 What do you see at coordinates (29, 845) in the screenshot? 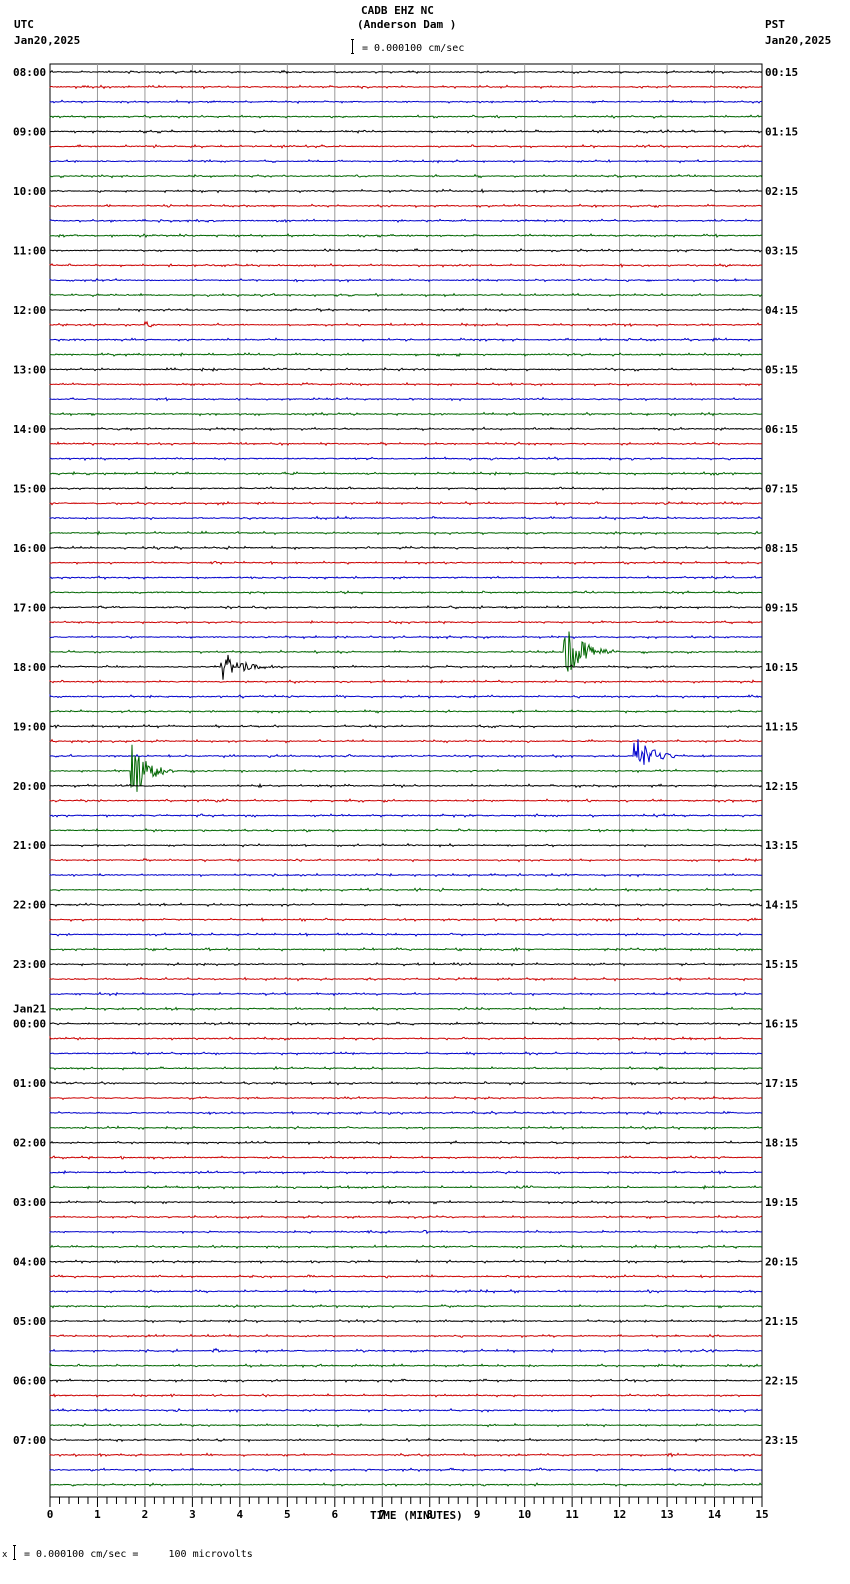
I see `utc-hour-label: 21:00` at bounding box center [29, 845].